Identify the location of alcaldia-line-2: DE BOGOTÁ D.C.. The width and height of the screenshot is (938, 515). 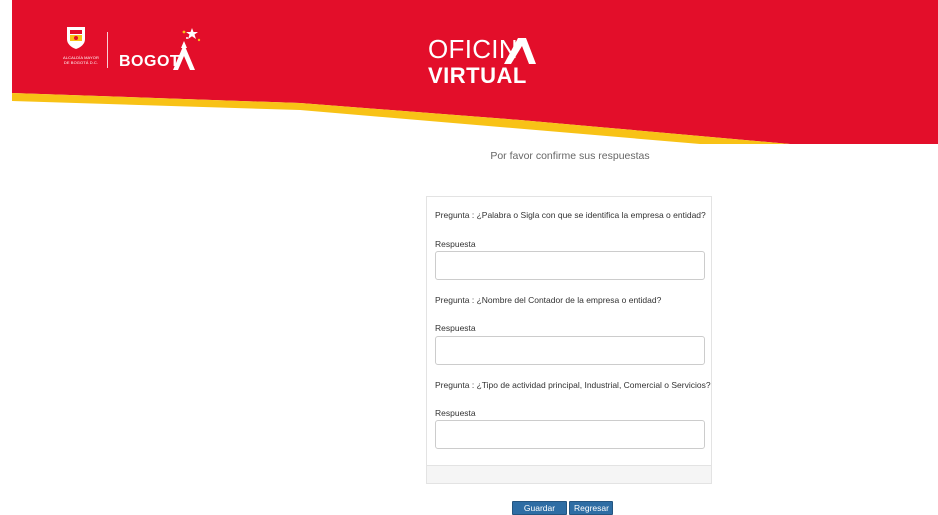
(81, 62).